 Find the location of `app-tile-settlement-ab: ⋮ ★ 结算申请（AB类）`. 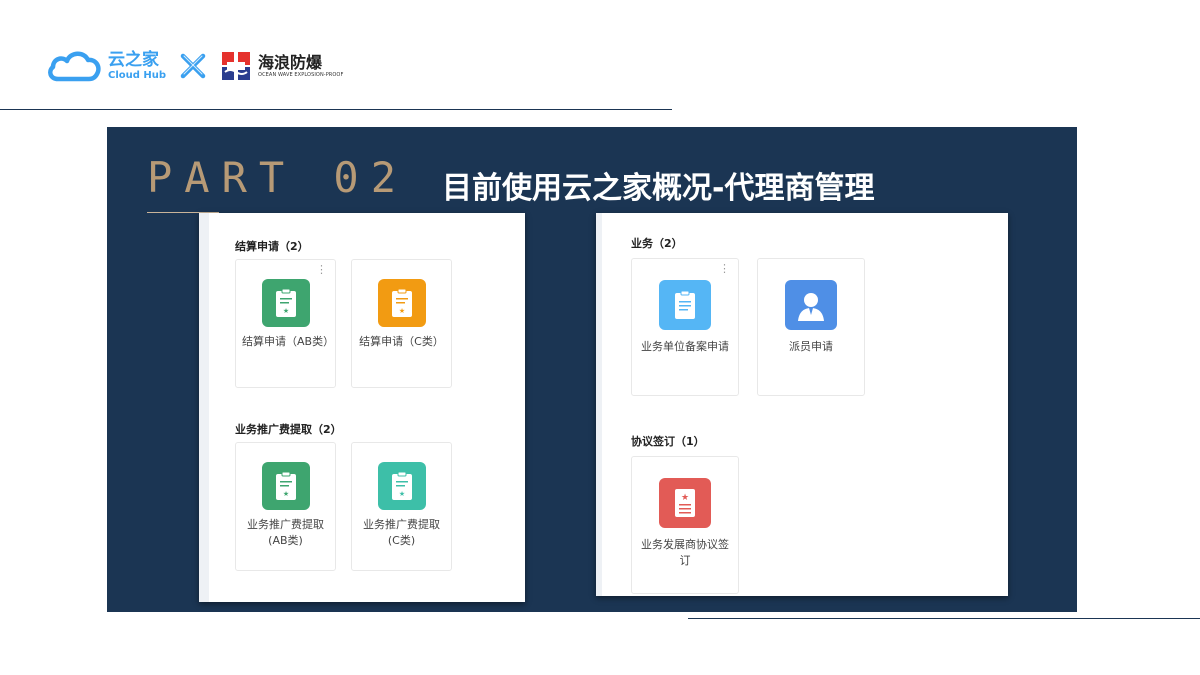

app-tile-settlement-ab: ⋮ ★ 结算申请（AB类） is located at coordinates (285, 323).